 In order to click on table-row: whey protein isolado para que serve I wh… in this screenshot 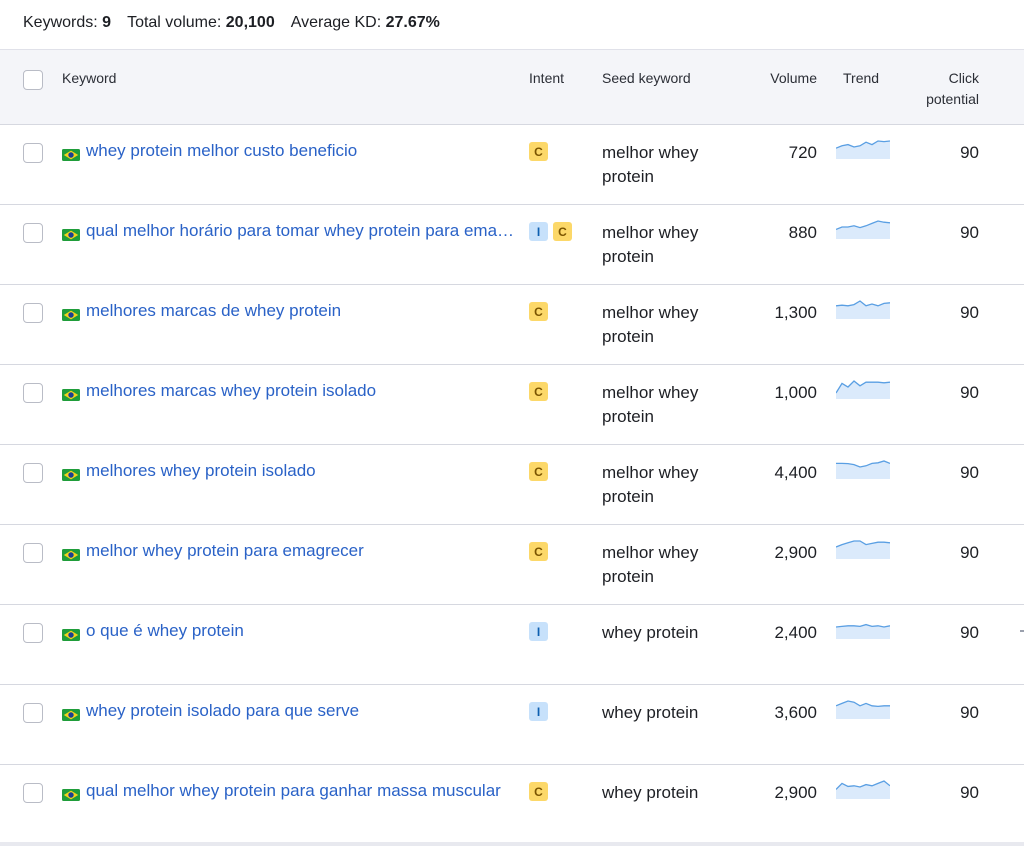, I will do `click(512, 725)`.